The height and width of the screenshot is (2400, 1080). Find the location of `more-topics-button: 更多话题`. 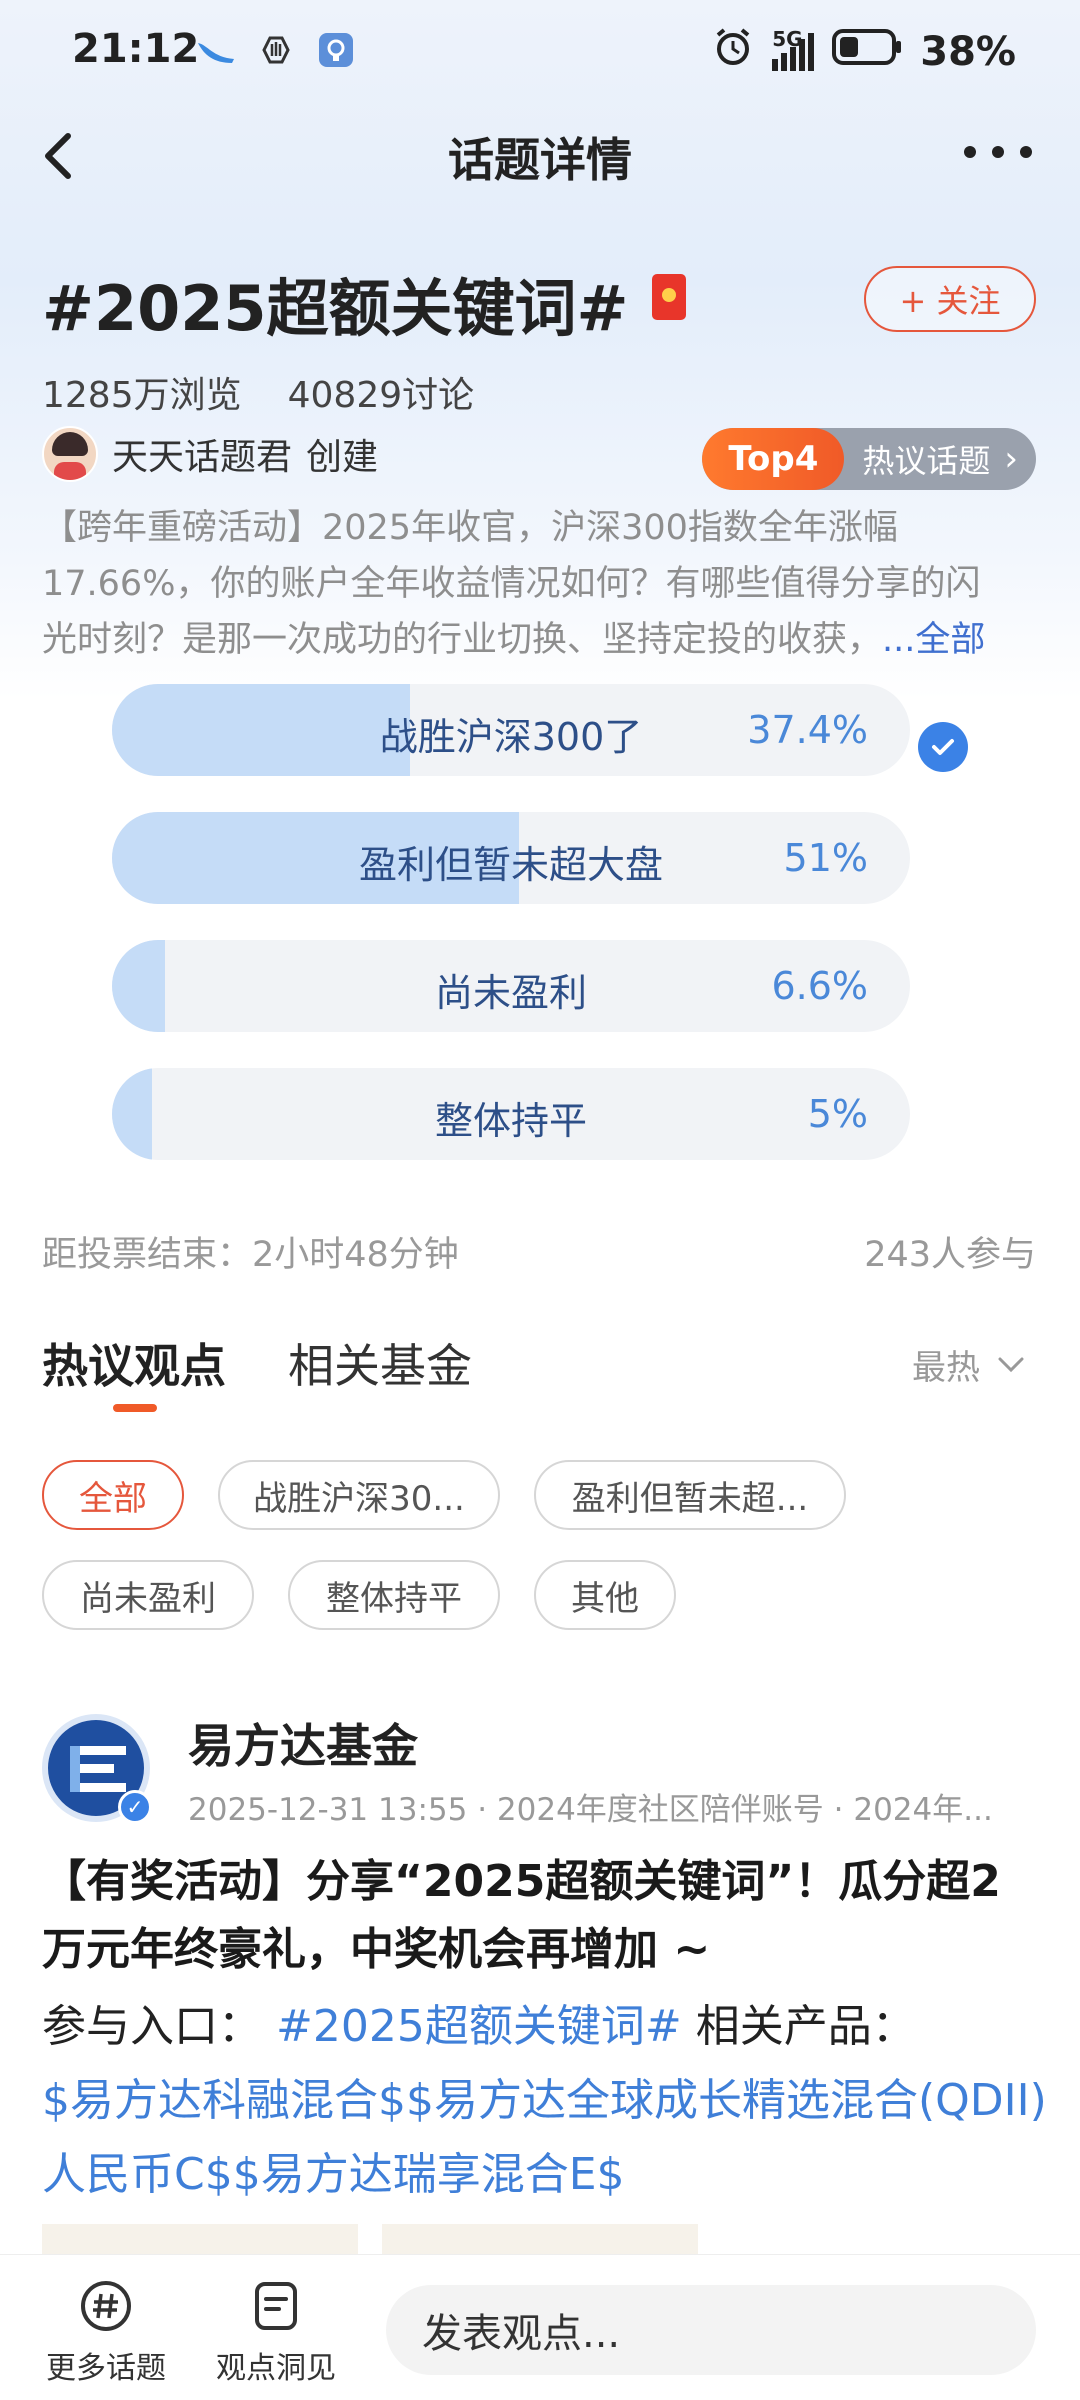

more-topics-button: 更多话题 is located at coordinates (106, 2333).